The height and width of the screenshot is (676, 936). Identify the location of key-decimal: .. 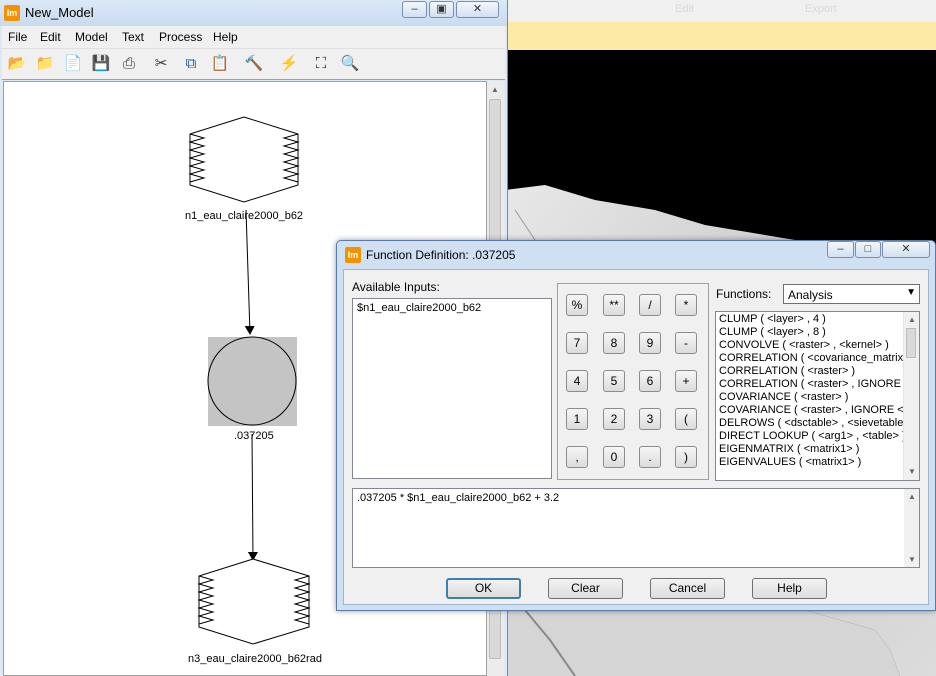
(650, 457).